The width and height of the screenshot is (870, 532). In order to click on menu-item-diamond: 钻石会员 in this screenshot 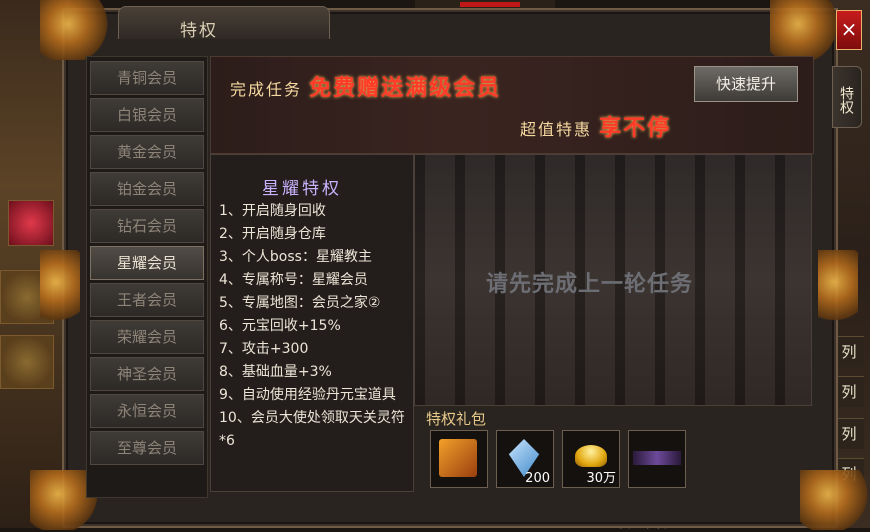, I will do `click(147, 226)`.